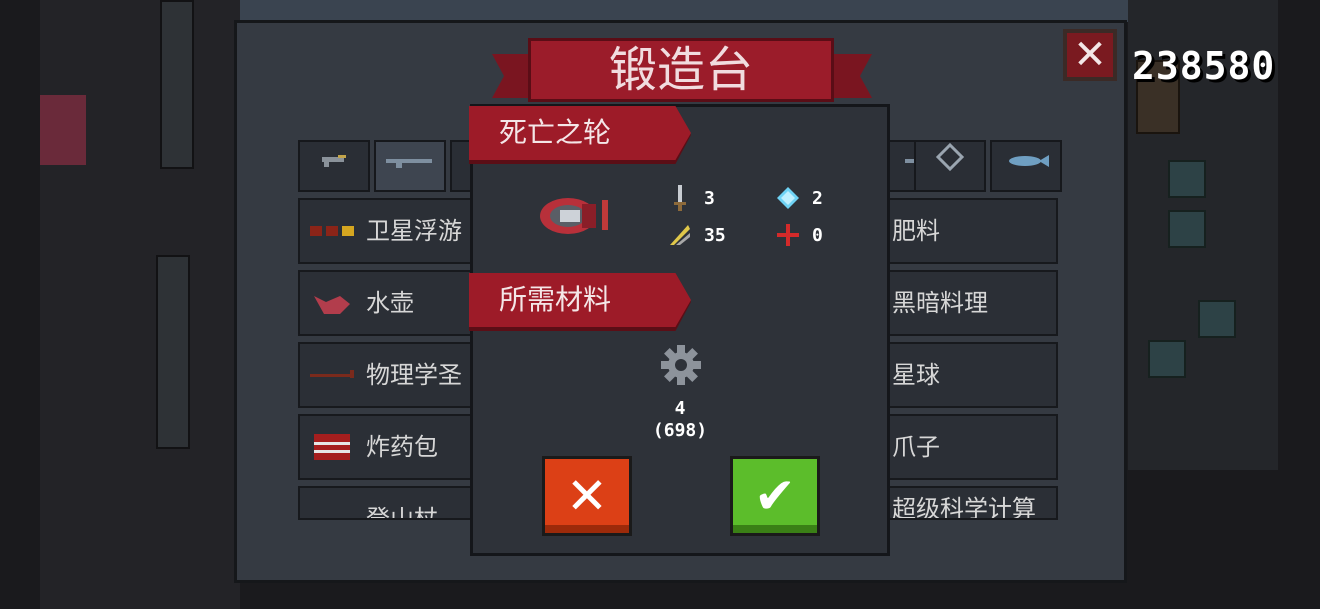 The height and width of the screenshot is (609, 1320). I want to click on list-item-label: 爪子, so click(916, 447).